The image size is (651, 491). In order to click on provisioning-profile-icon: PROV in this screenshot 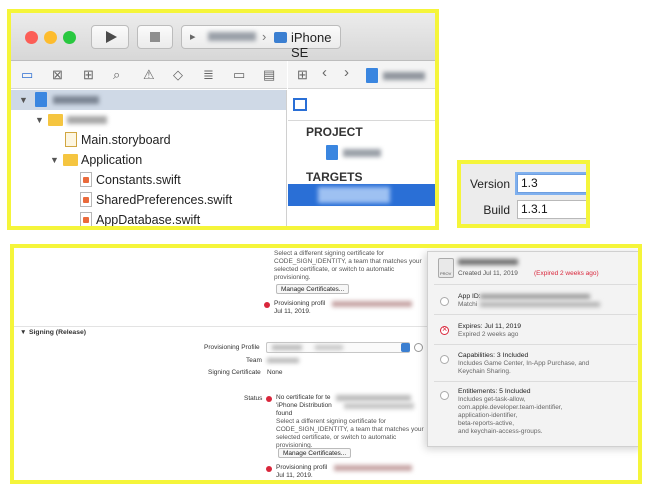, I will do `click(446, 268)`.